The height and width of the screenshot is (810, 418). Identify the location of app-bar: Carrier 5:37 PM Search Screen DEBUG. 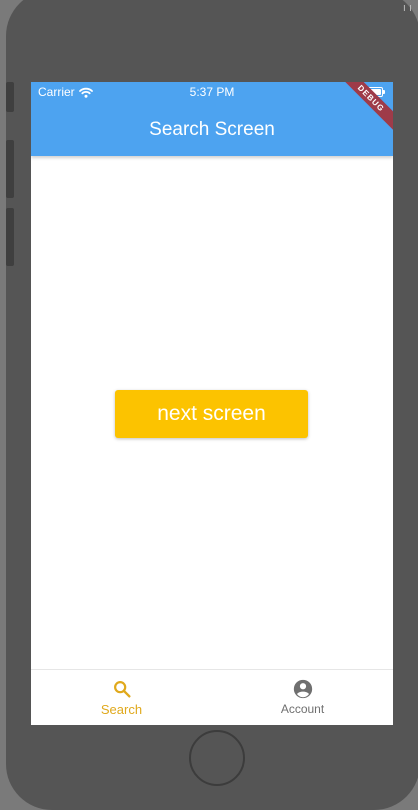
(212, 119).